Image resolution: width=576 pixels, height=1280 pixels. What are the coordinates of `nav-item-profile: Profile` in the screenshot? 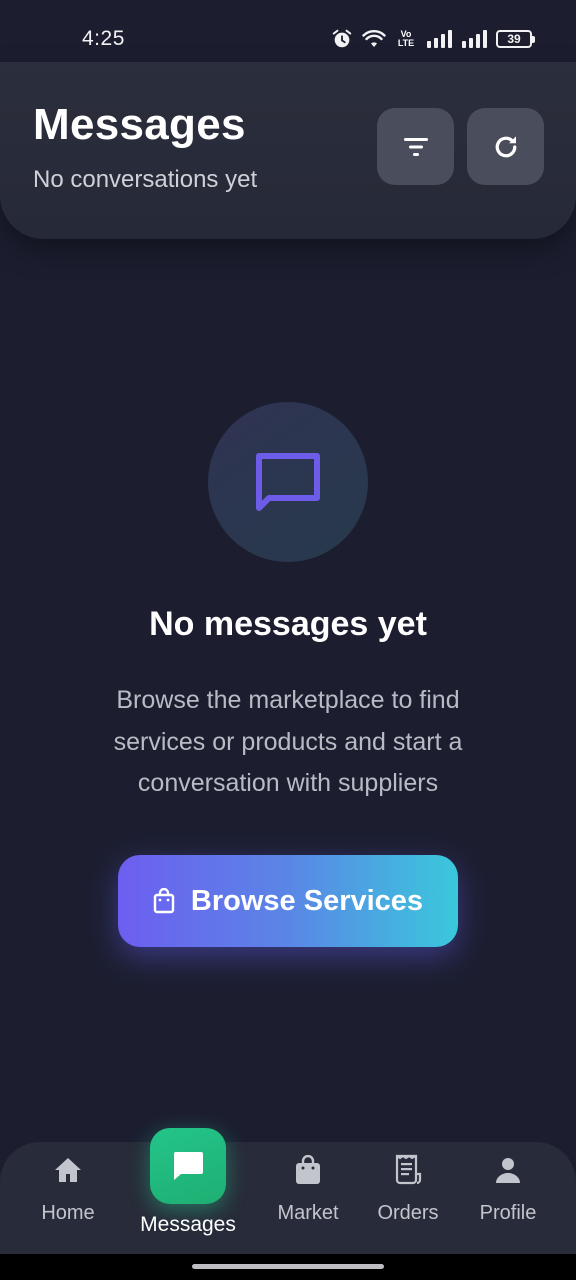 It's located at (508, 1198).